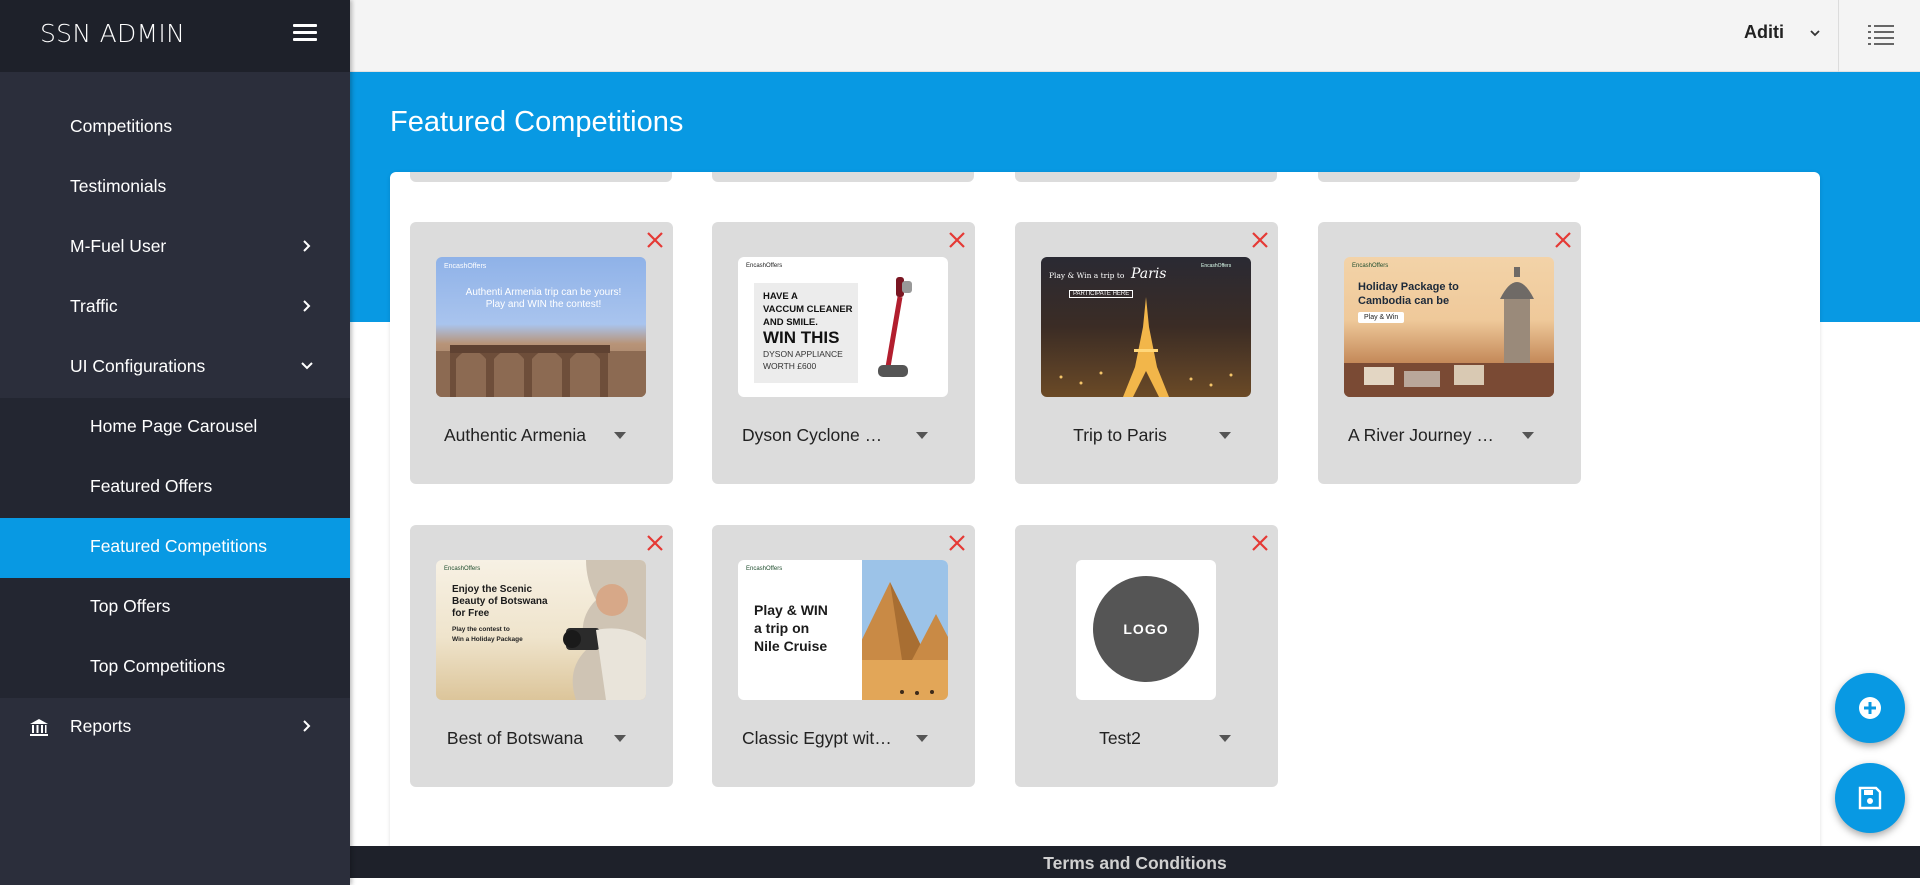  Describe the element at coordinates (118, 186) in the screenshot. I see `sidebar-item-label: Testimonials` at that location.